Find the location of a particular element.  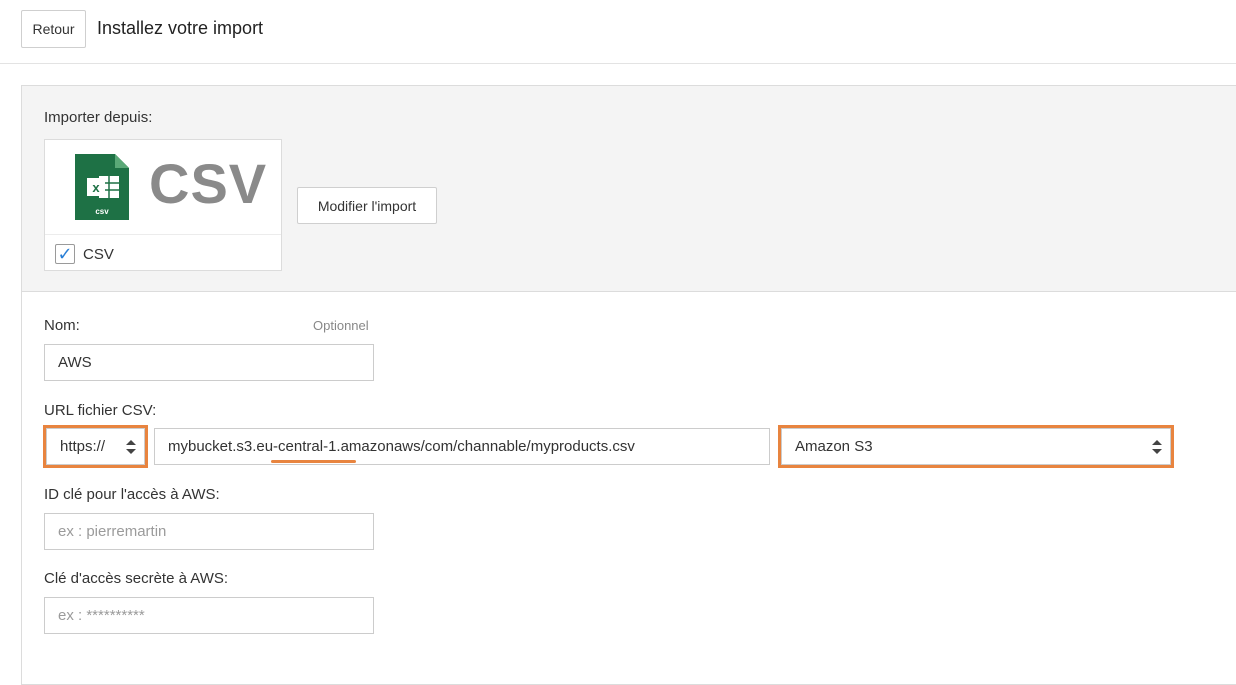

excel-icon-letter: x is located at coordinates (96, 187).